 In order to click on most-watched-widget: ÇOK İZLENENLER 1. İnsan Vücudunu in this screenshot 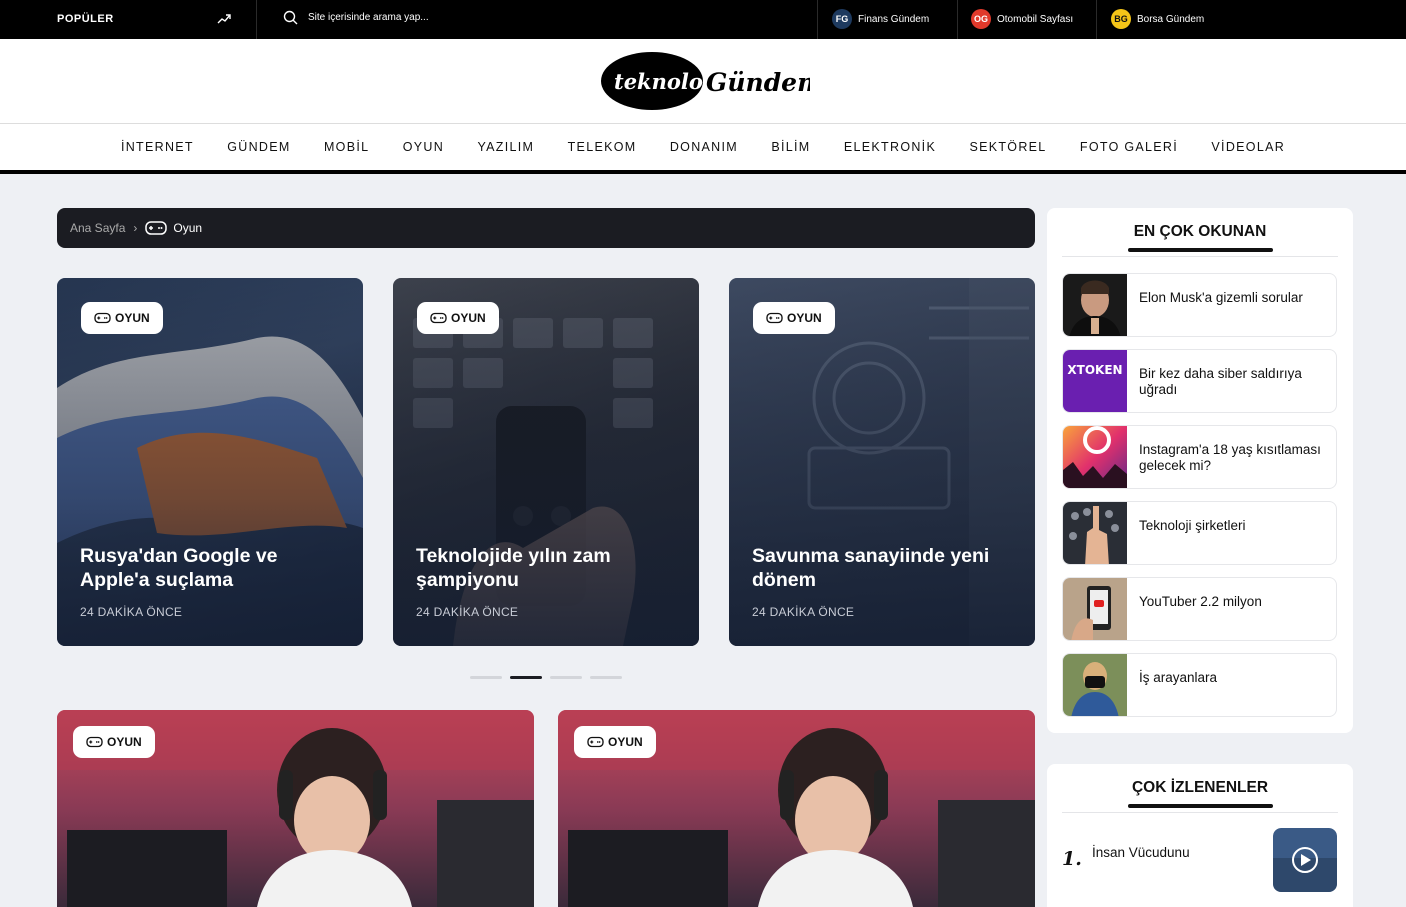, I will do `click(1200, 835)`.